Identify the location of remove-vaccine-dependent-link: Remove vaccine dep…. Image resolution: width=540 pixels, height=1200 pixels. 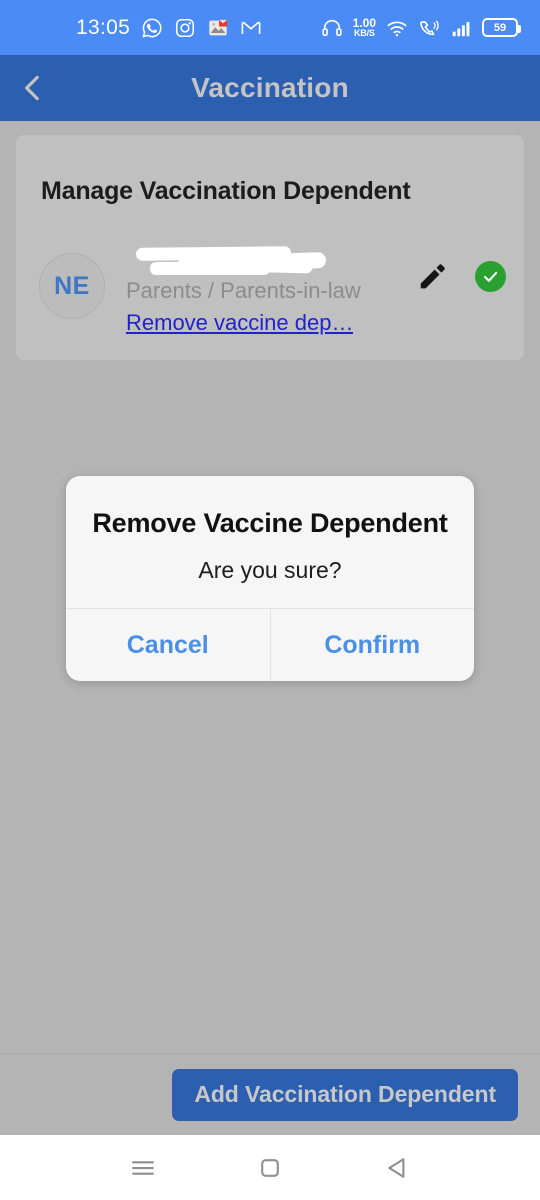
(239, 323).